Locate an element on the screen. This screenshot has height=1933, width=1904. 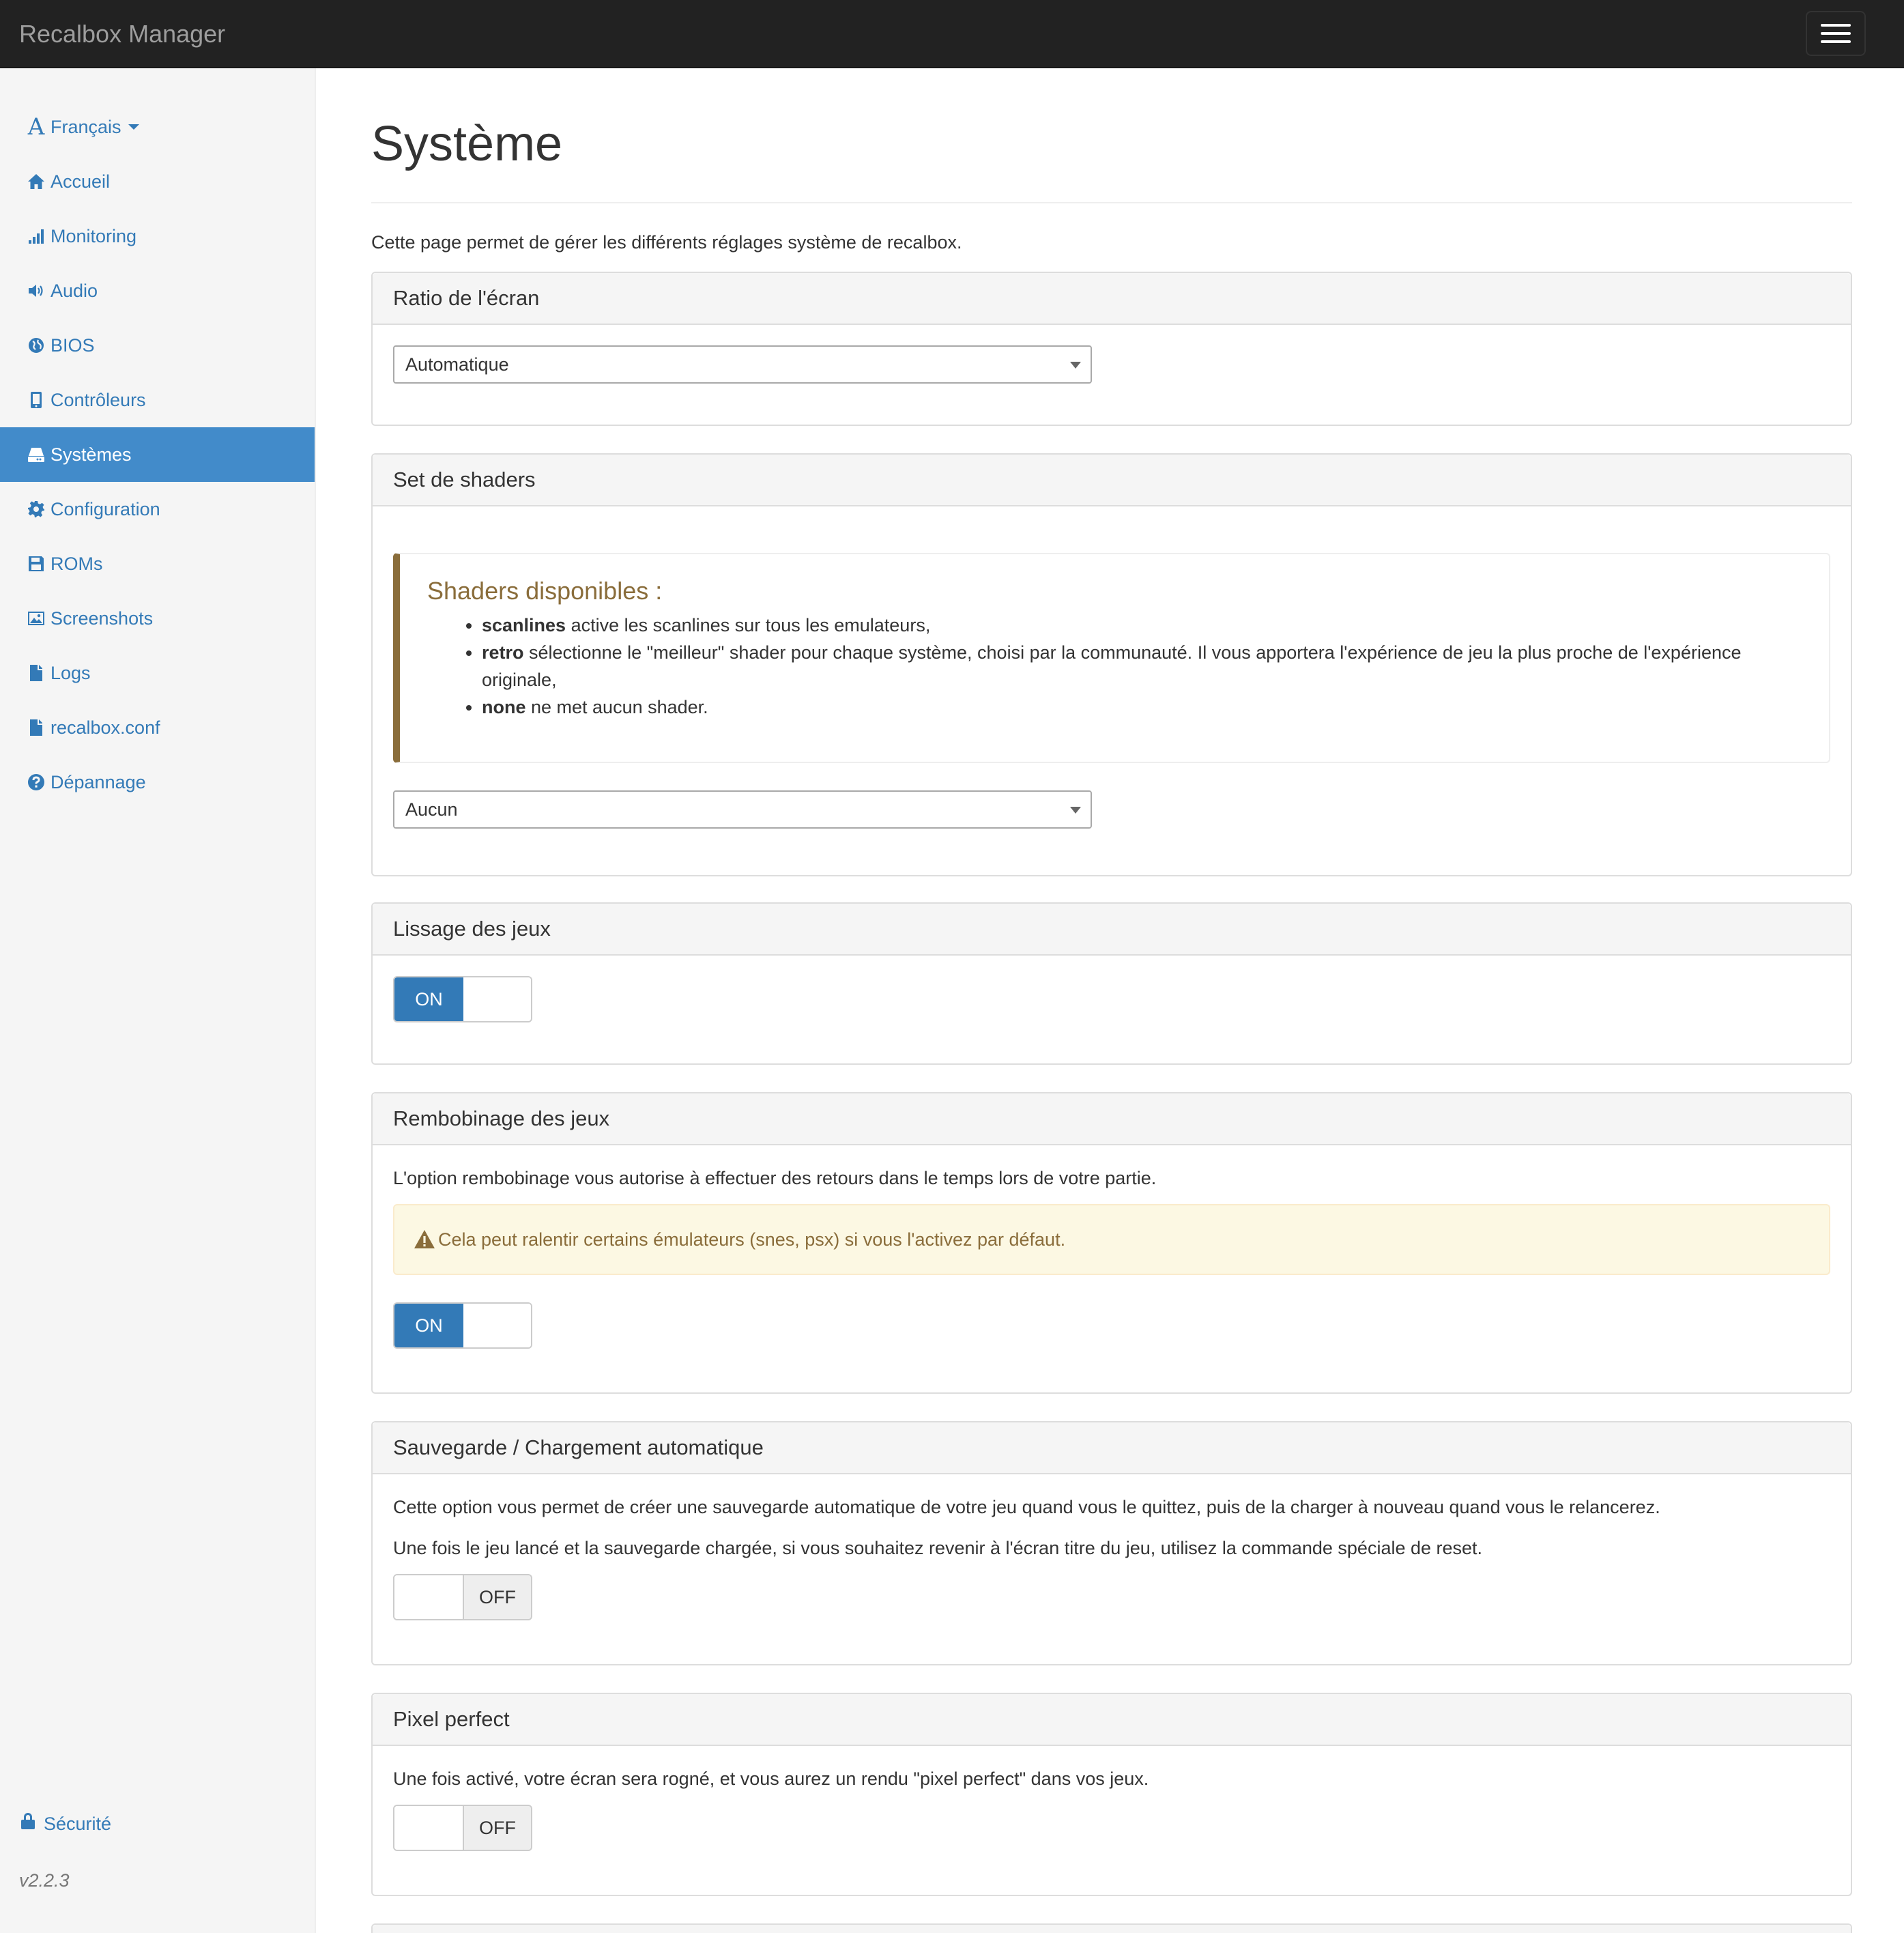
sidebar-item-bios: BIOS is located at coordinates (157, 345).